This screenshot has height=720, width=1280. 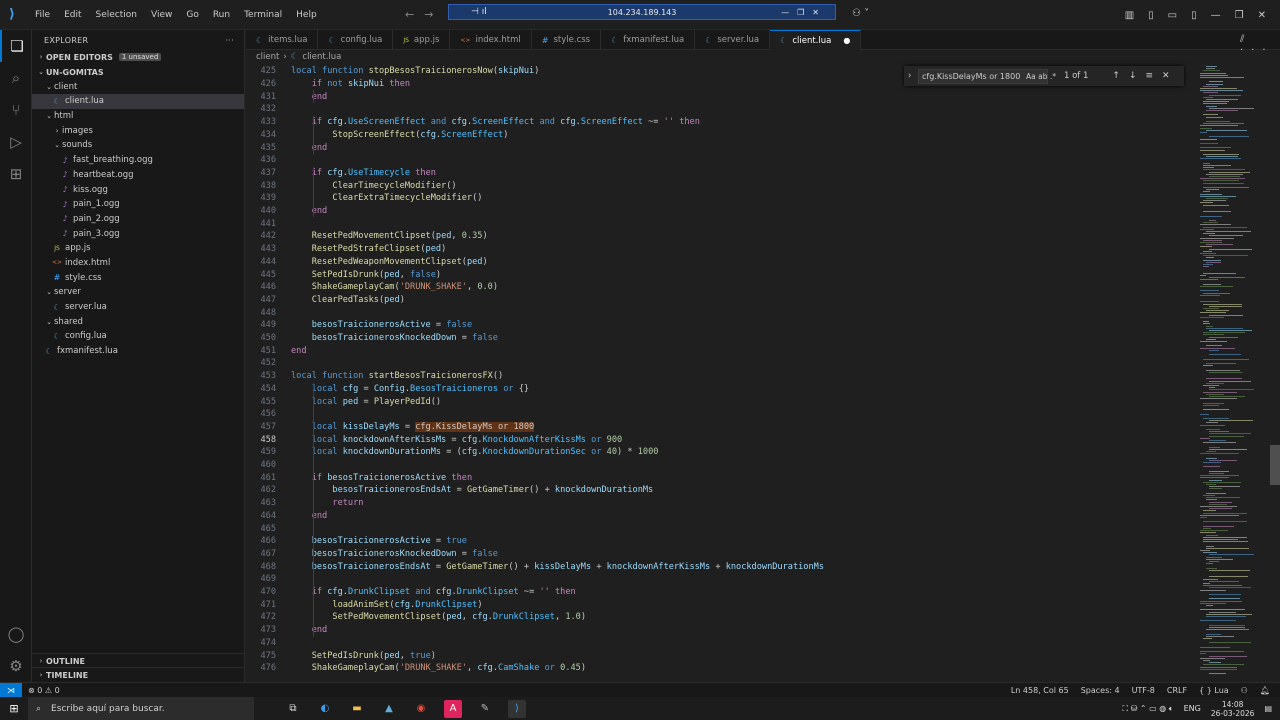 I want to click on code-line: 465, so click(x=721, y=528).